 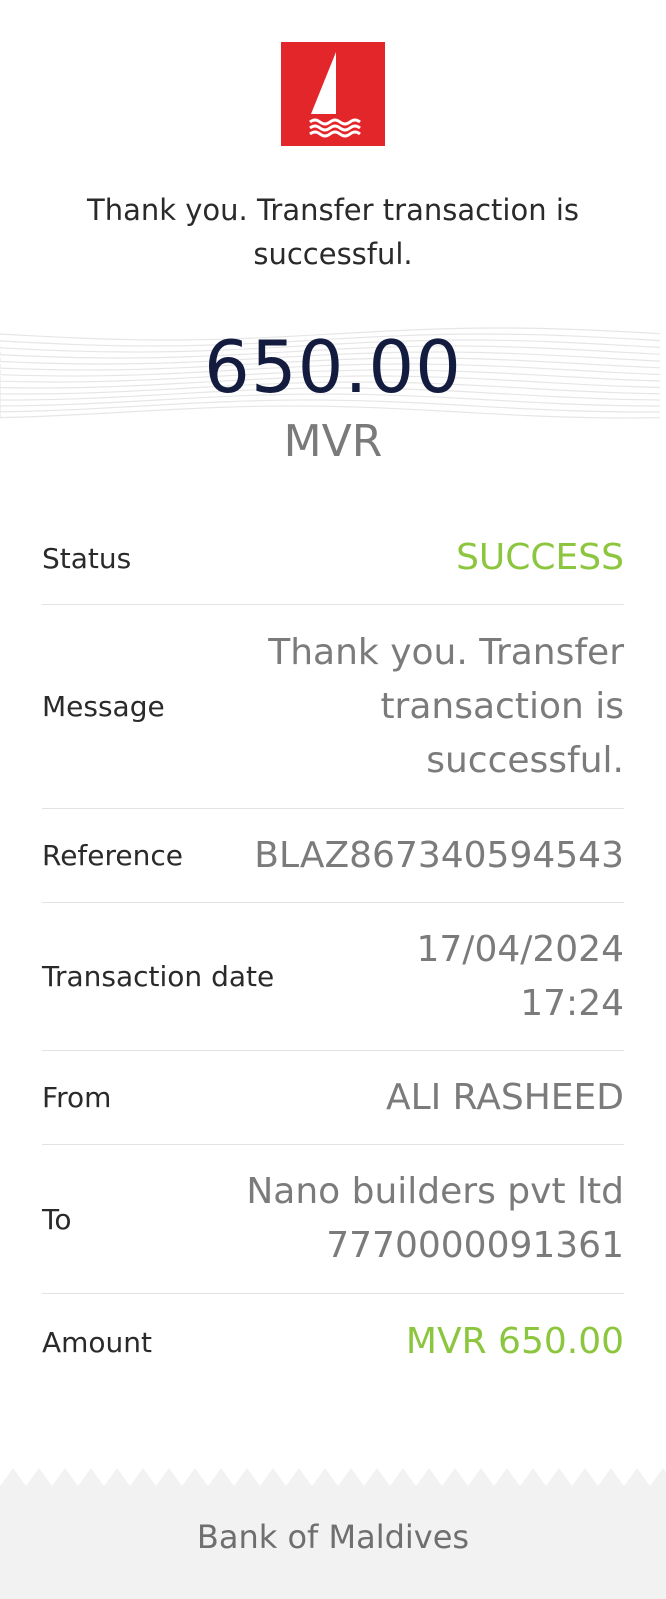 I want to click on transaction-date-value: 17/04/2024 17:24, so click(x=521, y=977).